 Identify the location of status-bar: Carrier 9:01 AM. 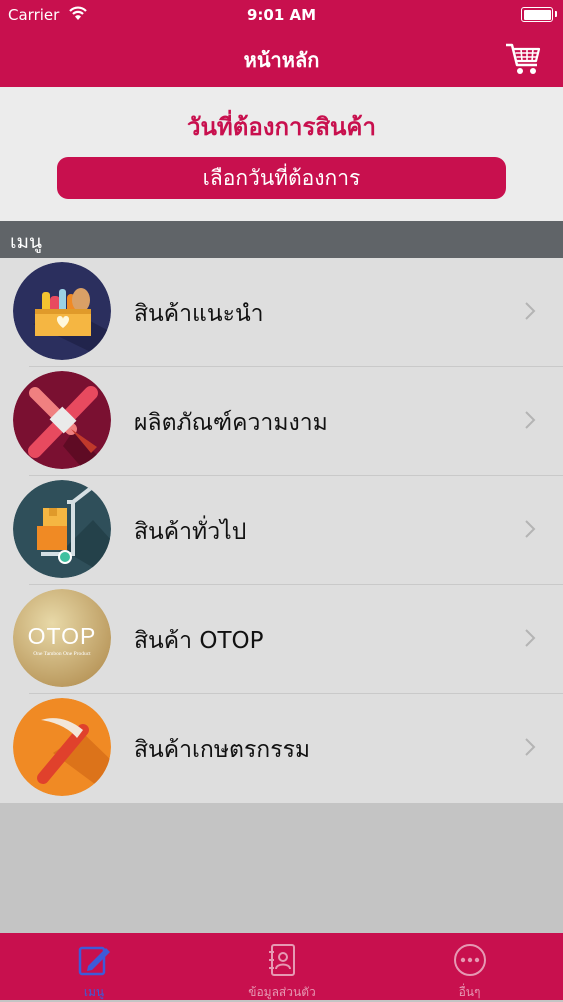
(281, 15).